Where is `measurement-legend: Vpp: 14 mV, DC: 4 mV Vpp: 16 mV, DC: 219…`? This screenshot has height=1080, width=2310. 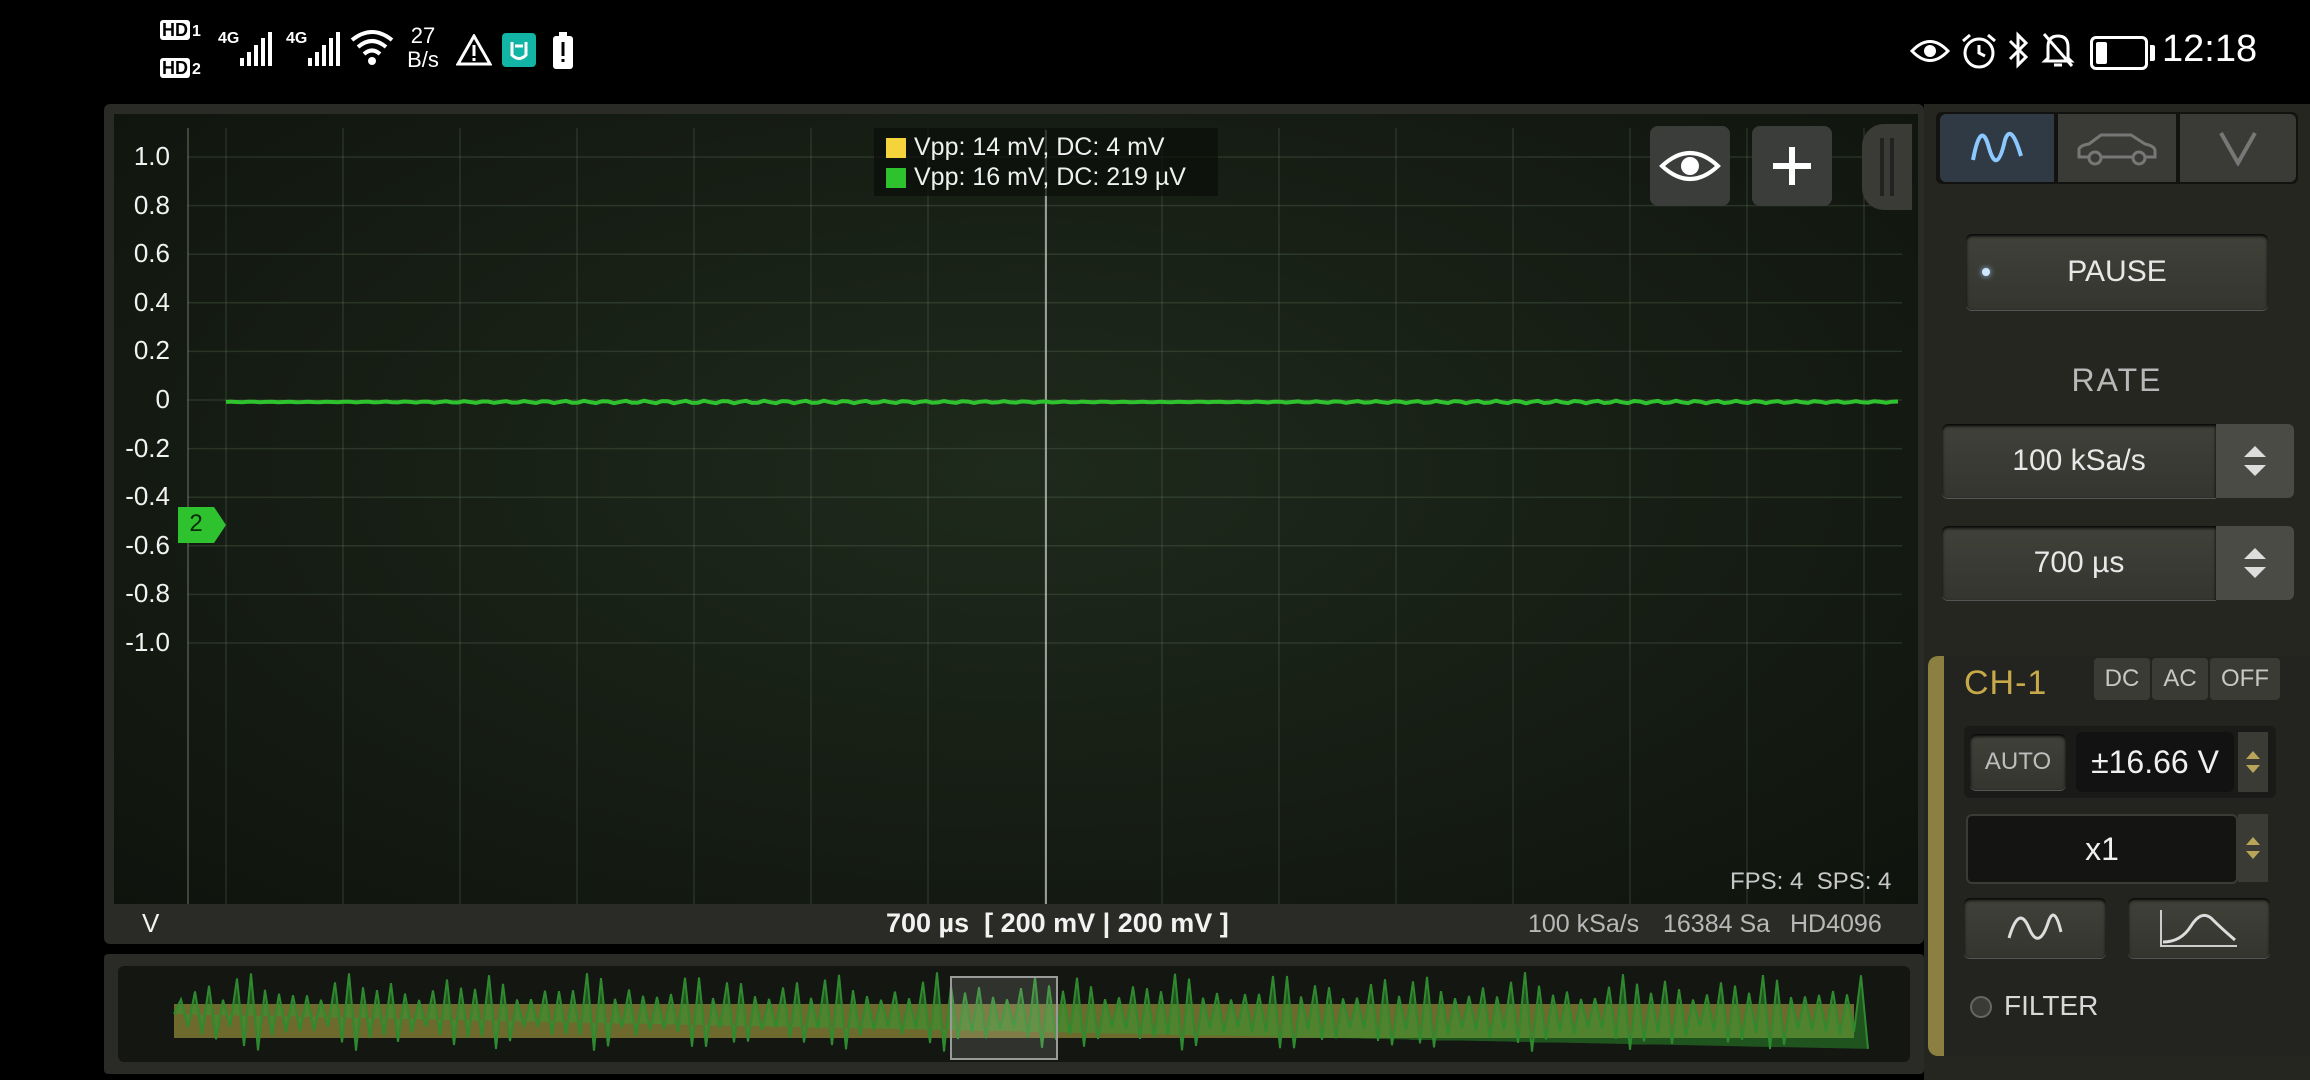 measurement-legend: Vpp: 14 mV, DC: 4 mV Vpp: 16 mV, DC: 219… is located at coordinates (1046, 162).